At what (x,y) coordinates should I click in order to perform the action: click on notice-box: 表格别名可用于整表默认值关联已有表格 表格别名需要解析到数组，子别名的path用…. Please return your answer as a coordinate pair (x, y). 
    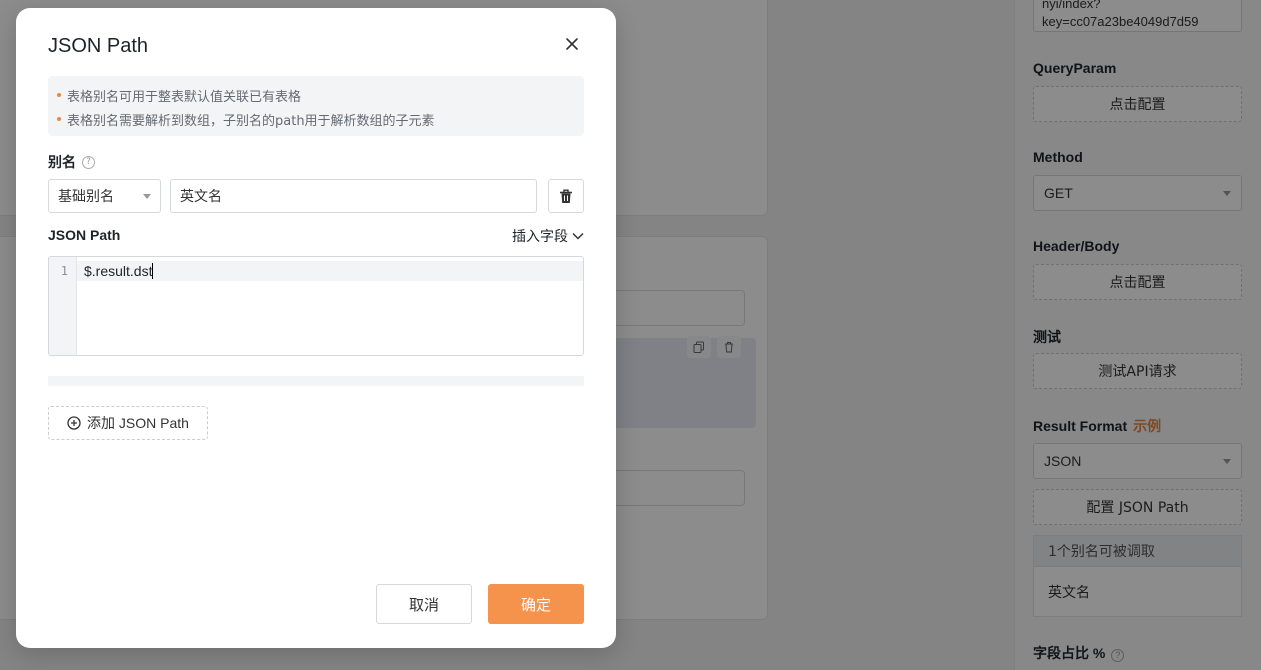
    Looking at the image, I should click on (316, 106).